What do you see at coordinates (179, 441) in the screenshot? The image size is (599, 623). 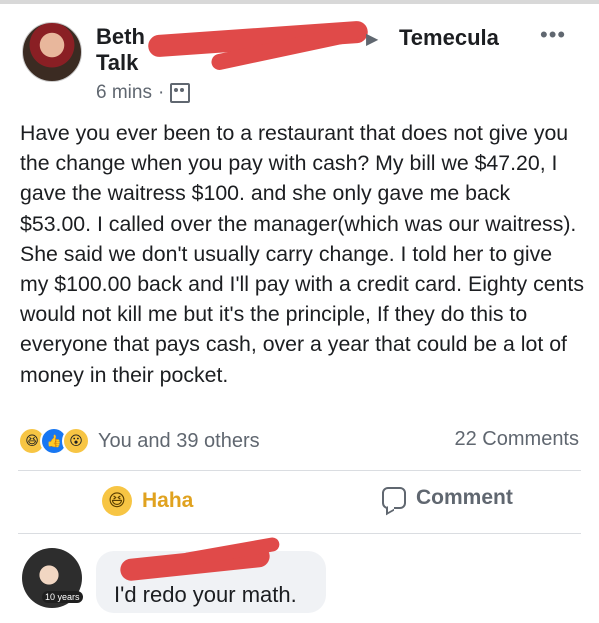 I see `reactions-text: You and 39 others` at bounding box center [179, 441].